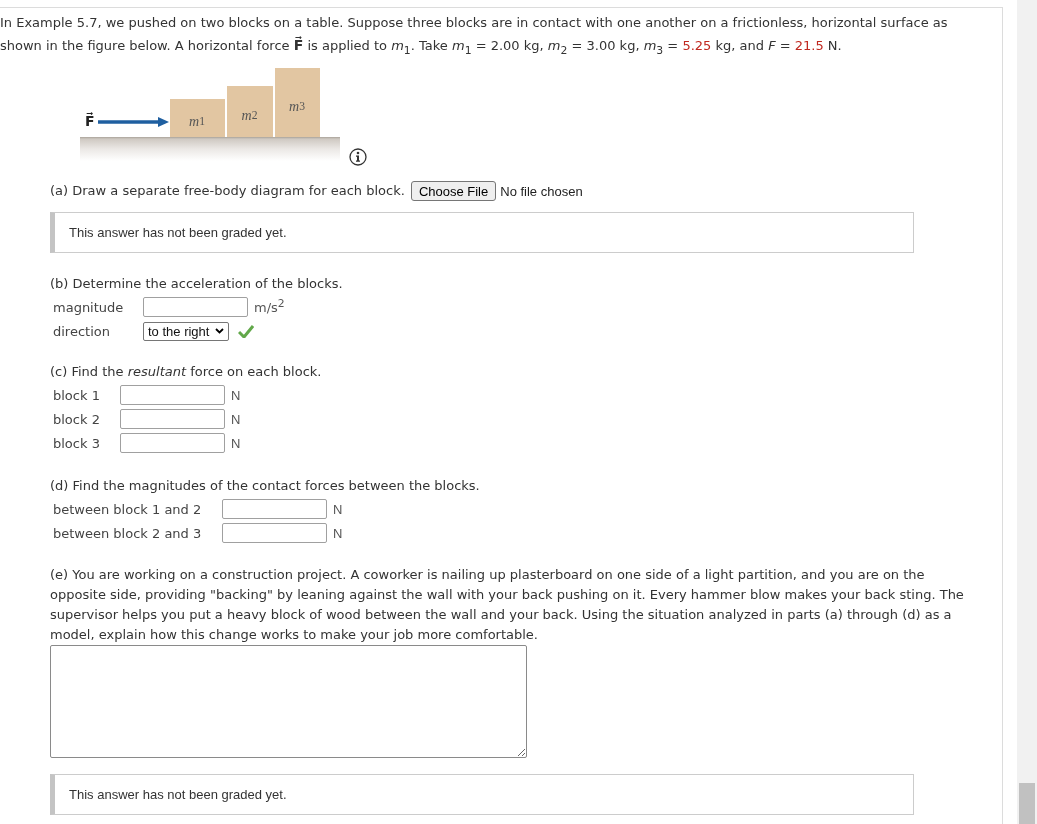 The width and height of the screenshot is (1037, 824). What do you see at coordinates (128, 509) in the screenshot?
I see `field-label: between block 1 and 2` at bounding box center [128, 509].